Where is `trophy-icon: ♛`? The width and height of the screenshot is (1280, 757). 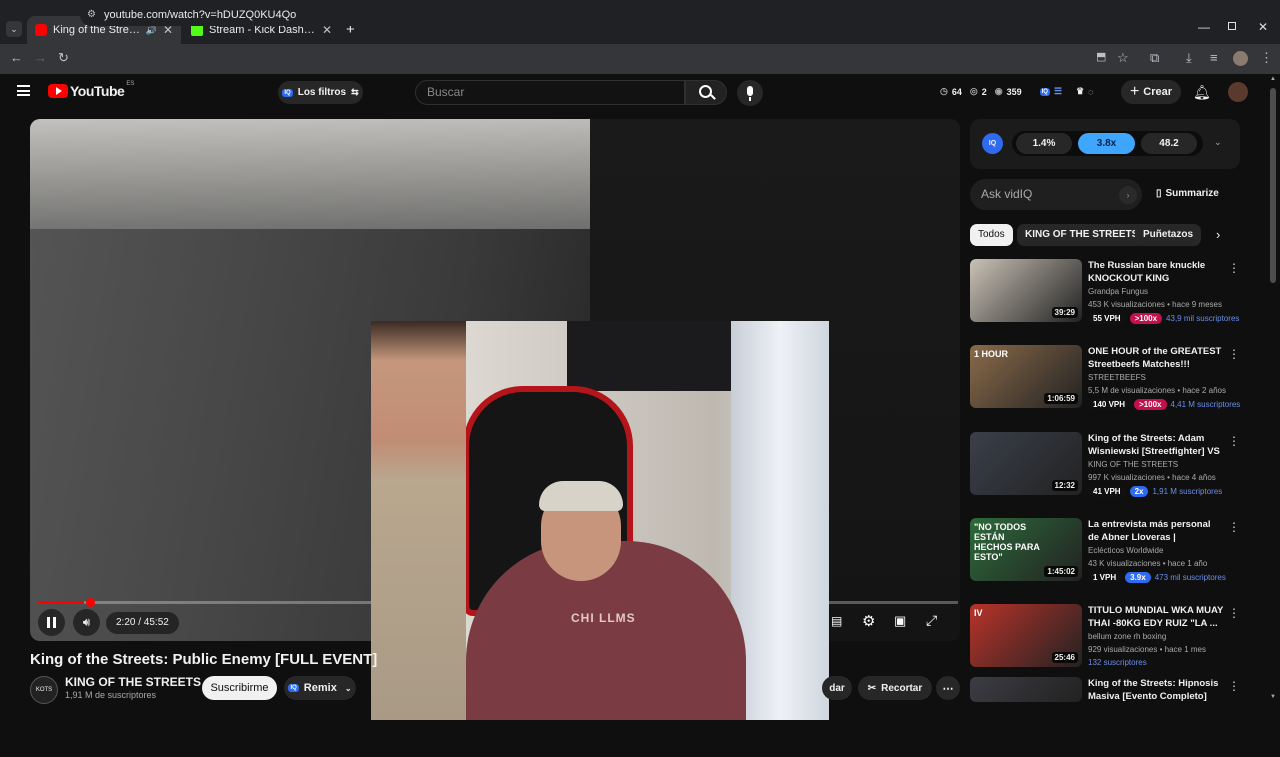 trophy-icon: ♛ is located at coordinates (1080, 91).